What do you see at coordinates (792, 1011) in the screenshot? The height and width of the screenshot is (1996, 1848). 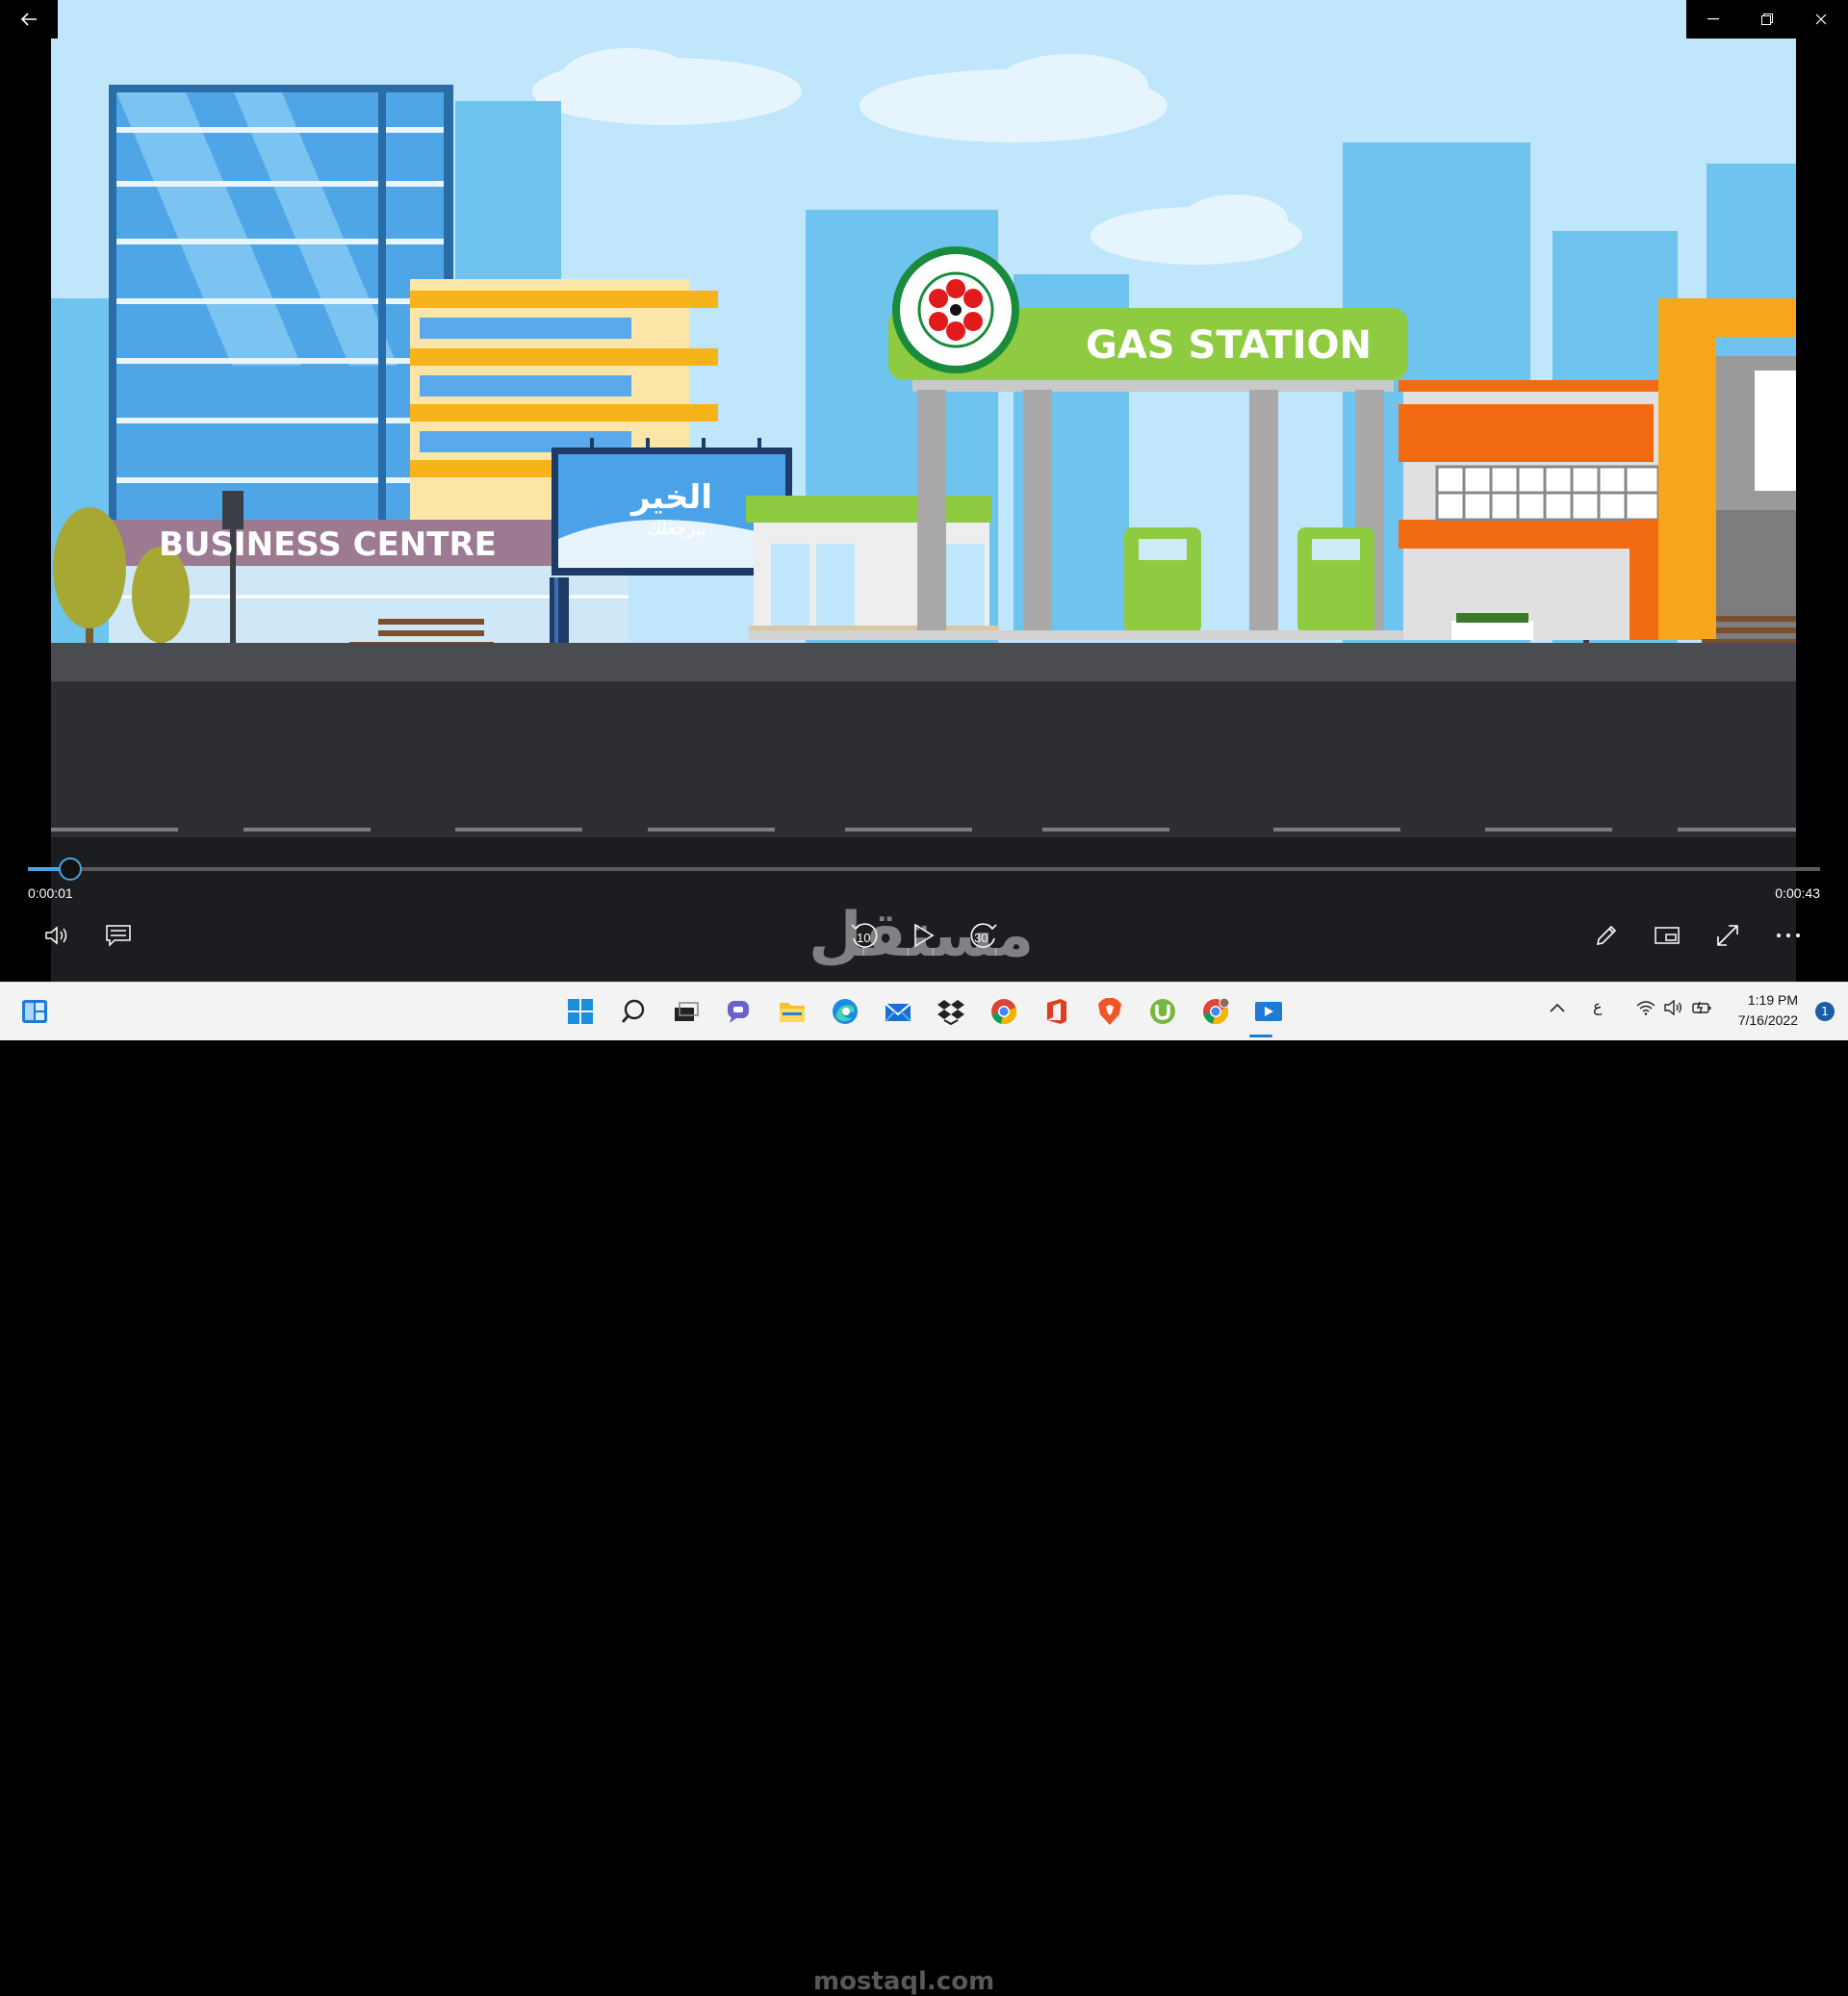 I see `file-explorer-icon` at bounding box center [792, 1011].